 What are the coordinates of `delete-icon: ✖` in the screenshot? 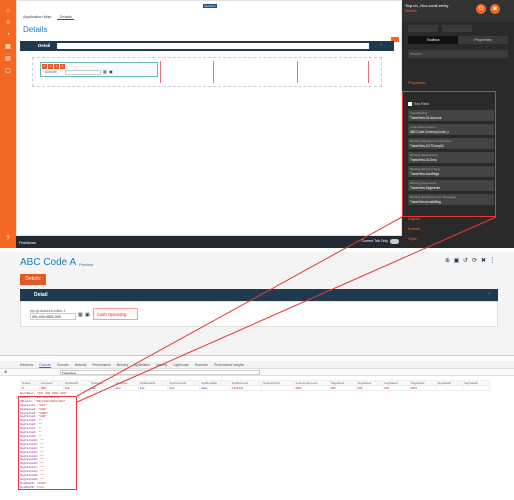 It's located at (483, 261).